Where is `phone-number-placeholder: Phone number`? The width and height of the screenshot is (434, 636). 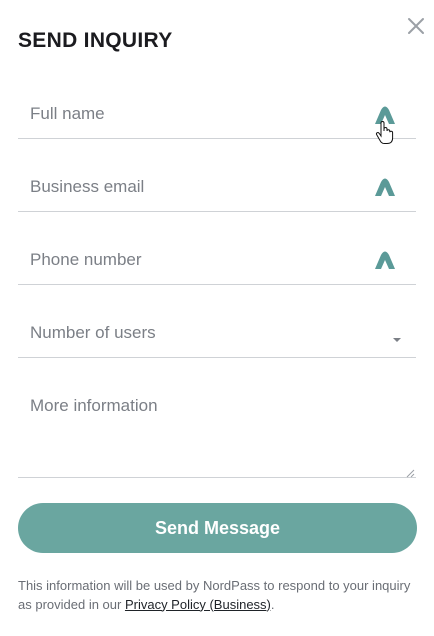 phone-number-placeholder: Phone number is located at coordinates (86, 259).